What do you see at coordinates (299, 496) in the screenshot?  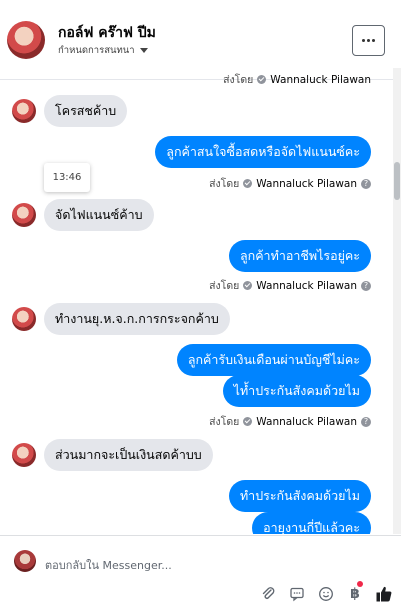 I see `outgoing-message: ทำประกันสังคมด้วยไม` at bounding box center [299, 496].